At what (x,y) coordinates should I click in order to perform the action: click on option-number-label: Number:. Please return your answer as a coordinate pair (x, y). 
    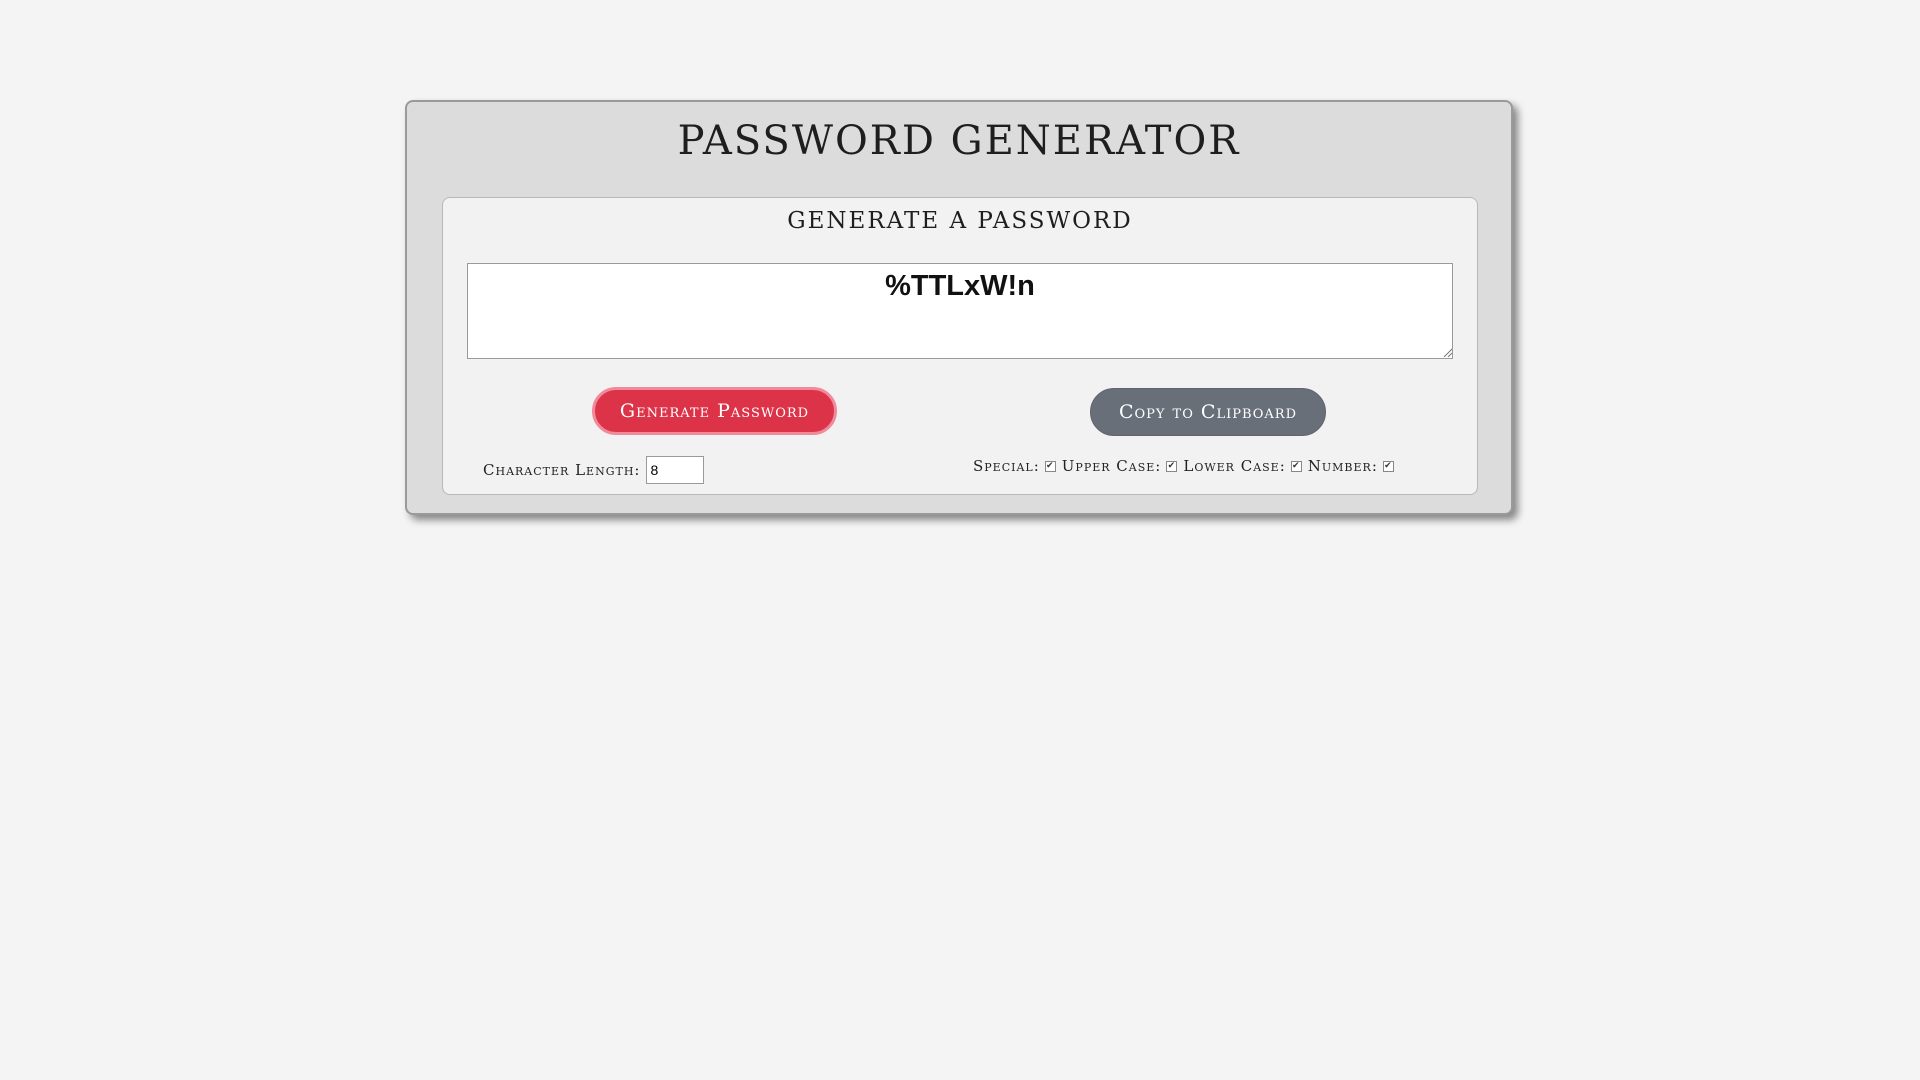
    Looking at the image, I should click on (1342, 466).